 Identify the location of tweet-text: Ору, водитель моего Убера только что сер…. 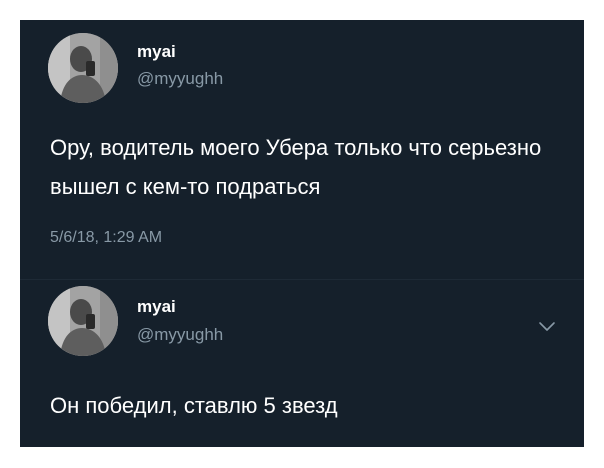
(296, 167).